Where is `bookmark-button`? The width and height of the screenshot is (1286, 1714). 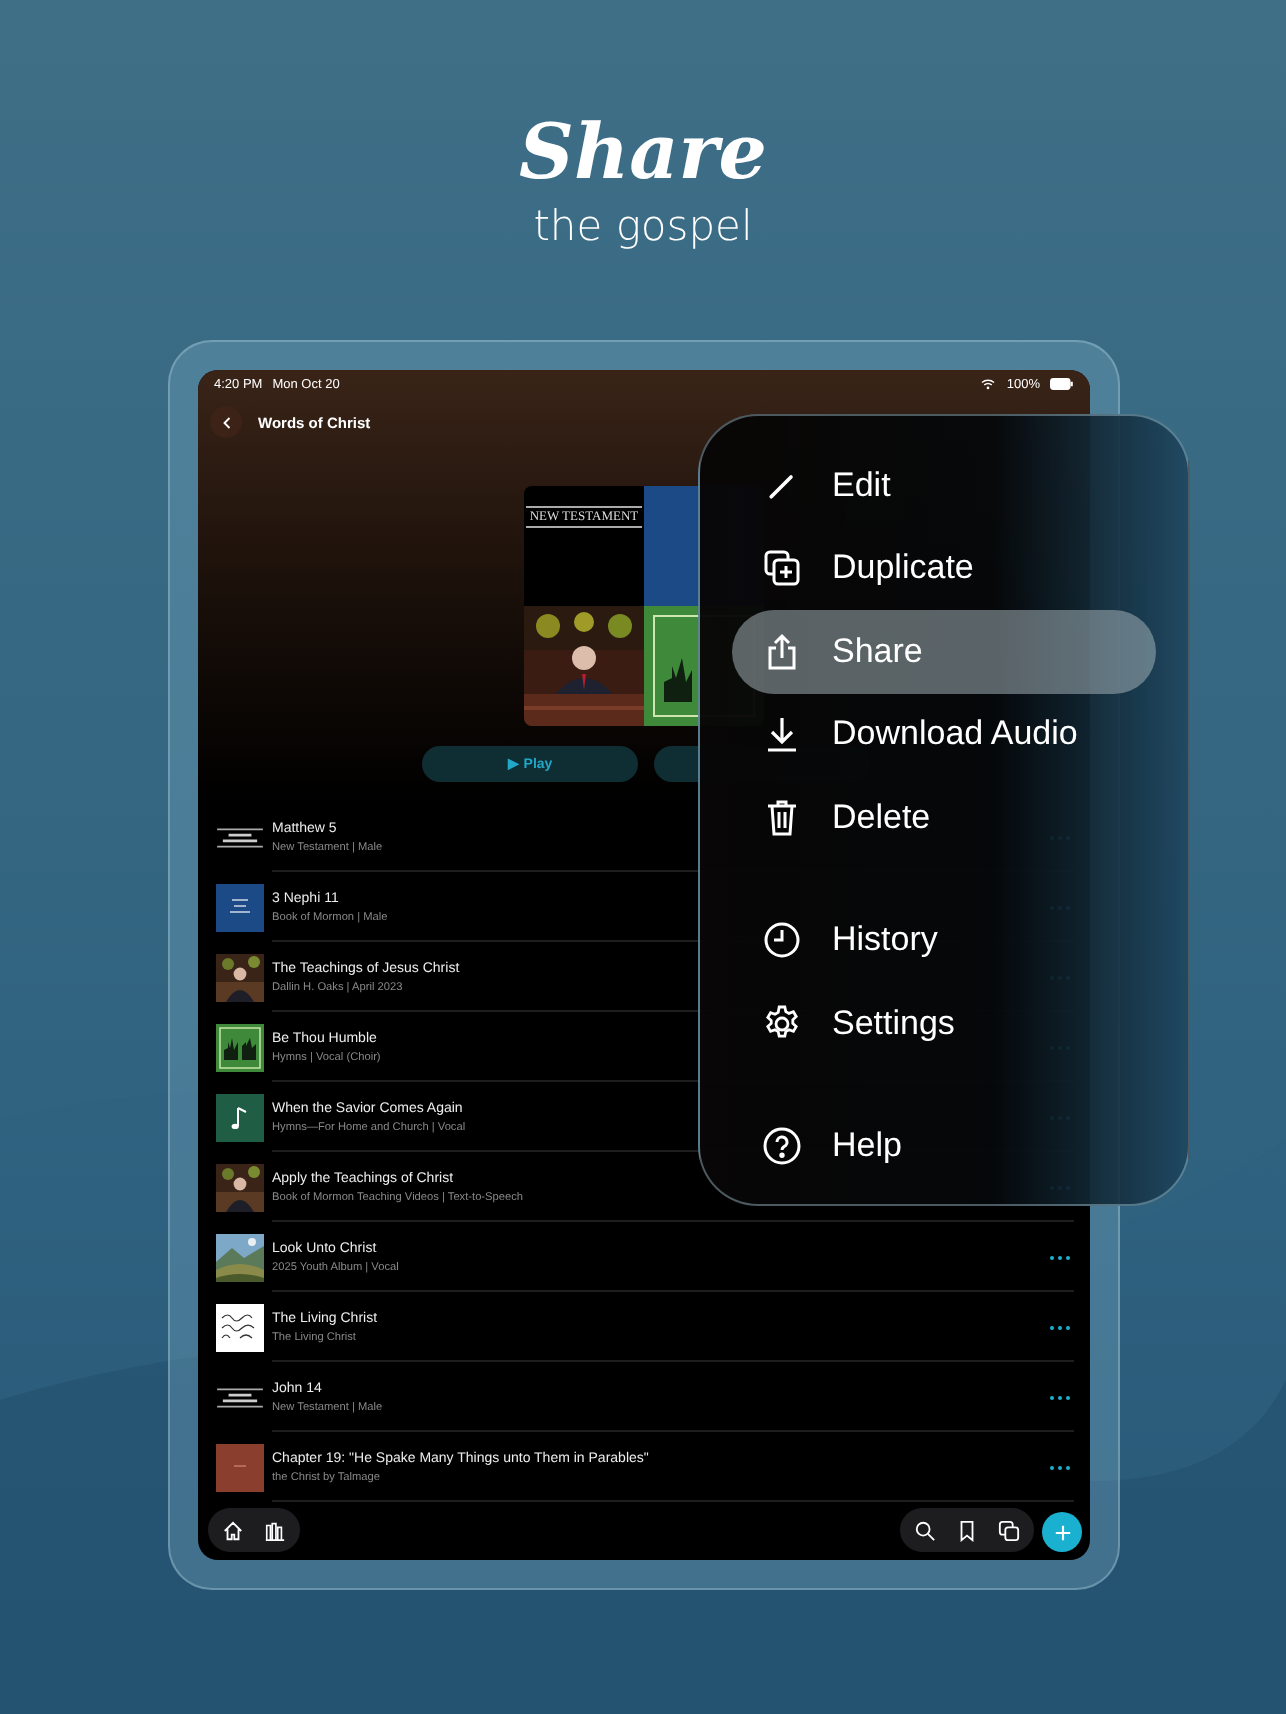 bookmark-button is located at coordinates (967, 1530).